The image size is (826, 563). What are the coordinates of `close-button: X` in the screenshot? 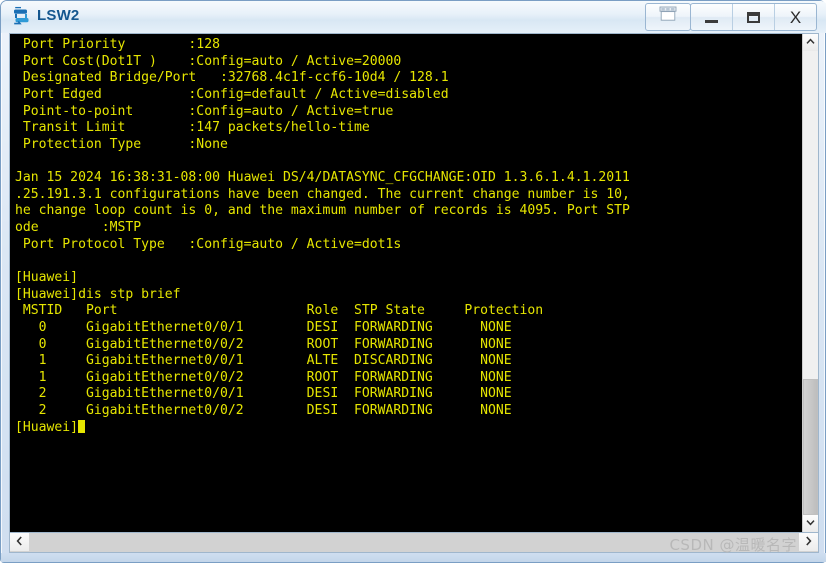 It's located at (795, 17).